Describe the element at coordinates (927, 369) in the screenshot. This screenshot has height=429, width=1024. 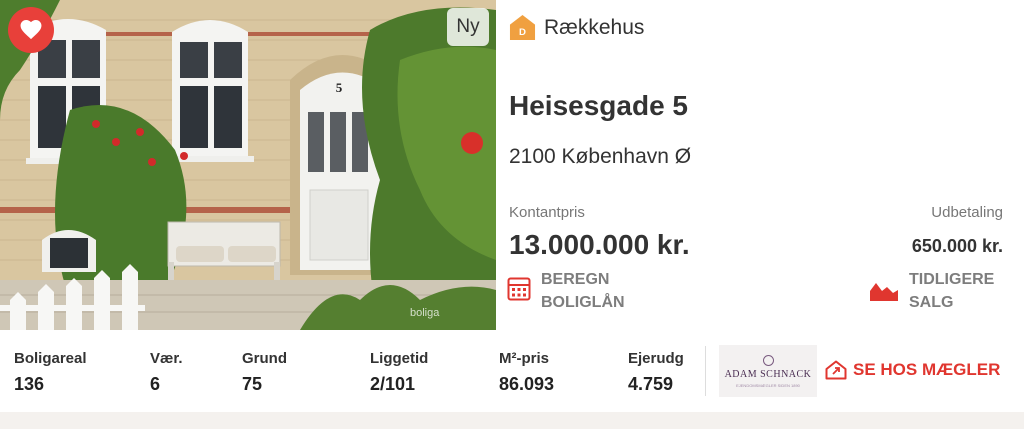
I see `see-broker-label: SE HOS MÆGLER` at that location.